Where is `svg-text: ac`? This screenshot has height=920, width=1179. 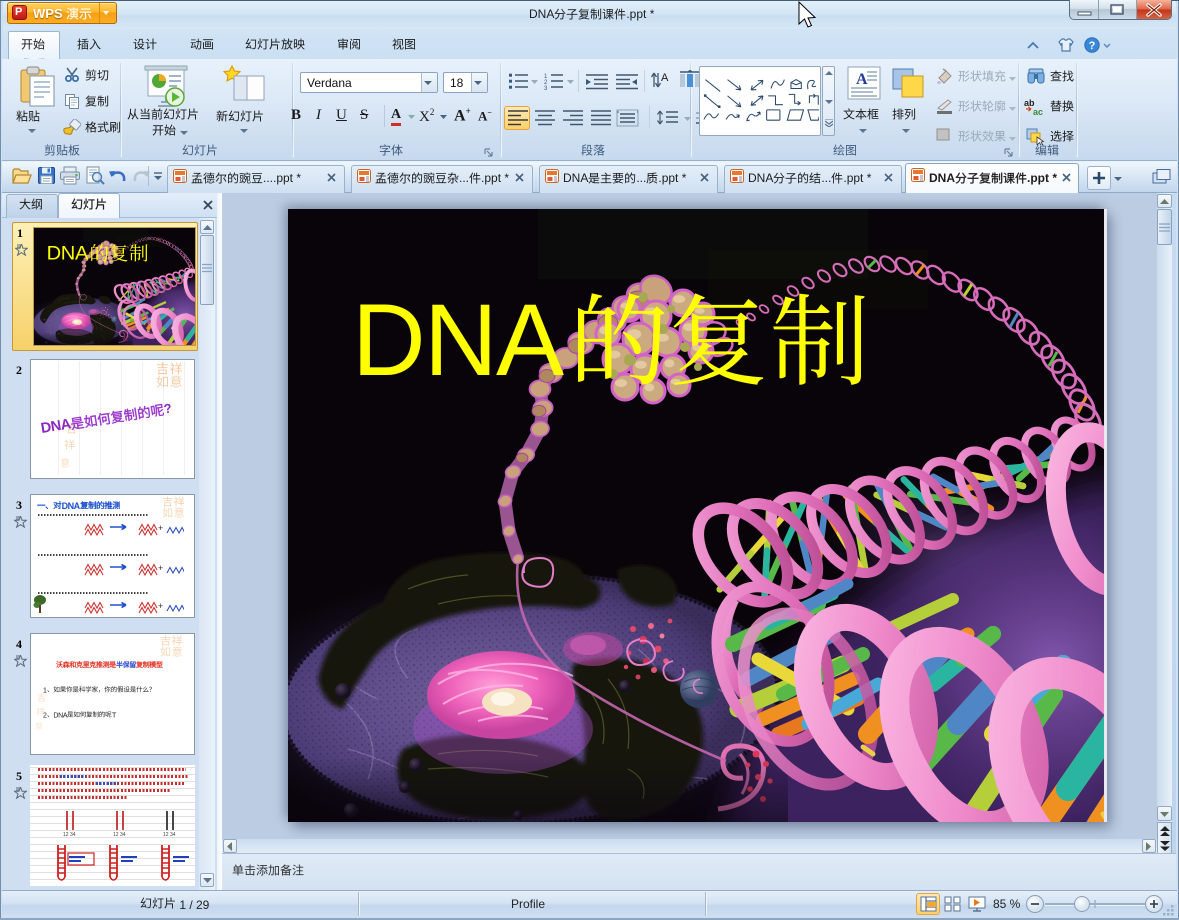
svg-text: ac is located at coordinates (1038, 111).